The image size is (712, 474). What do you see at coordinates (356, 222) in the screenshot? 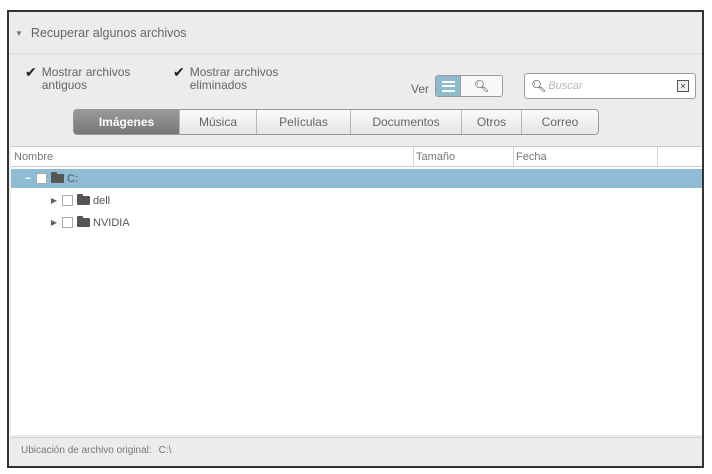
I see `tree-row-nvidia: ▶ NVIDIA` at bounding box center [356, 222].